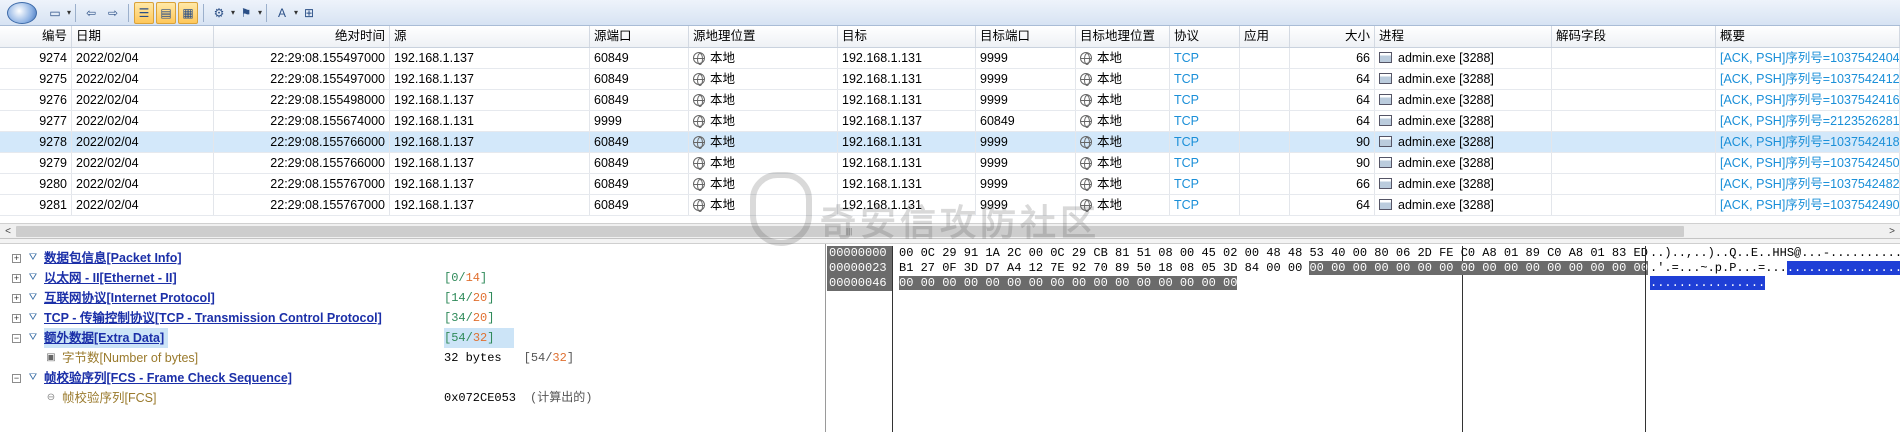  I want to click on column-header: 概要, so click(1808, 36).